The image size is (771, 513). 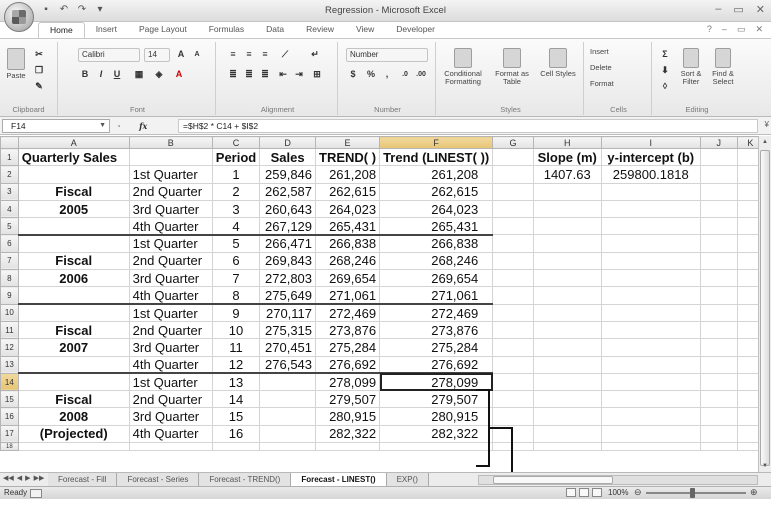 What do you see at coordinates (371, 74) in the screenshot?
I see `percent-button: %` at bounding box center [371, 74].